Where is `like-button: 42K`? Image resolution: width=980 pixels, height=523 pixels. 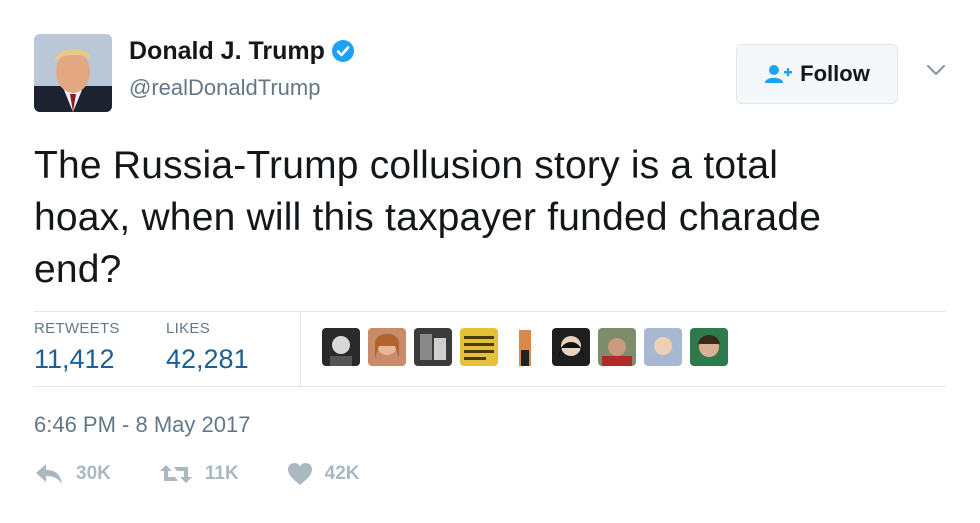 like-button: 42K is located at coordinates (323, 474).